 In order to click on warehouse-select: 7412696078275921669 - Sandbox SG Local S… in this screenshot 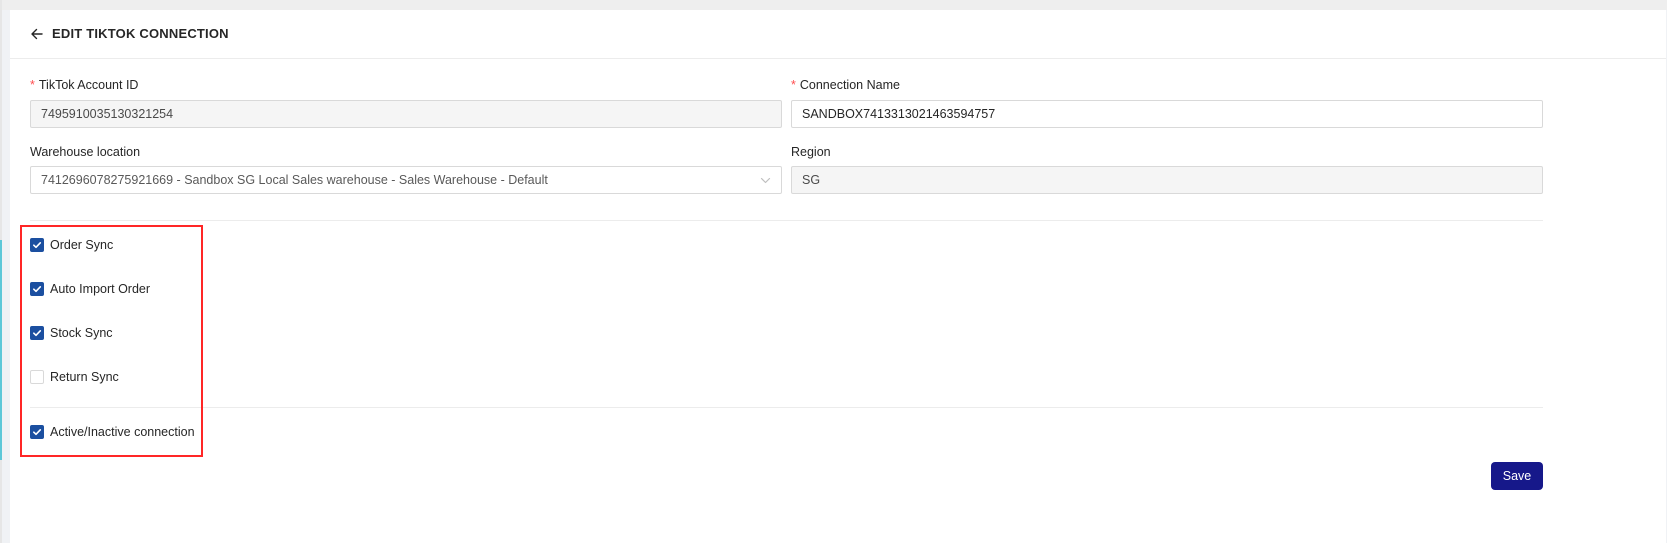, I will do `click(406, 180)`.